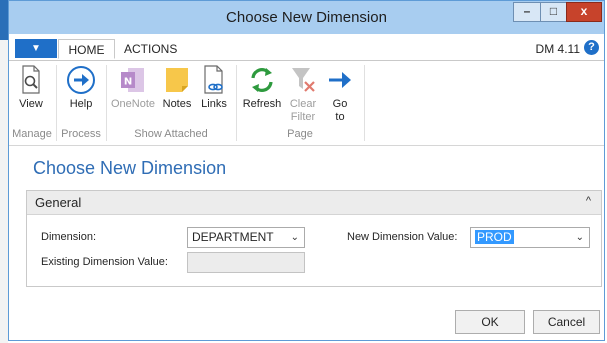 The image size is (607, 343). I want to click on page-title: Choose New Dimension, so click(130, 168).